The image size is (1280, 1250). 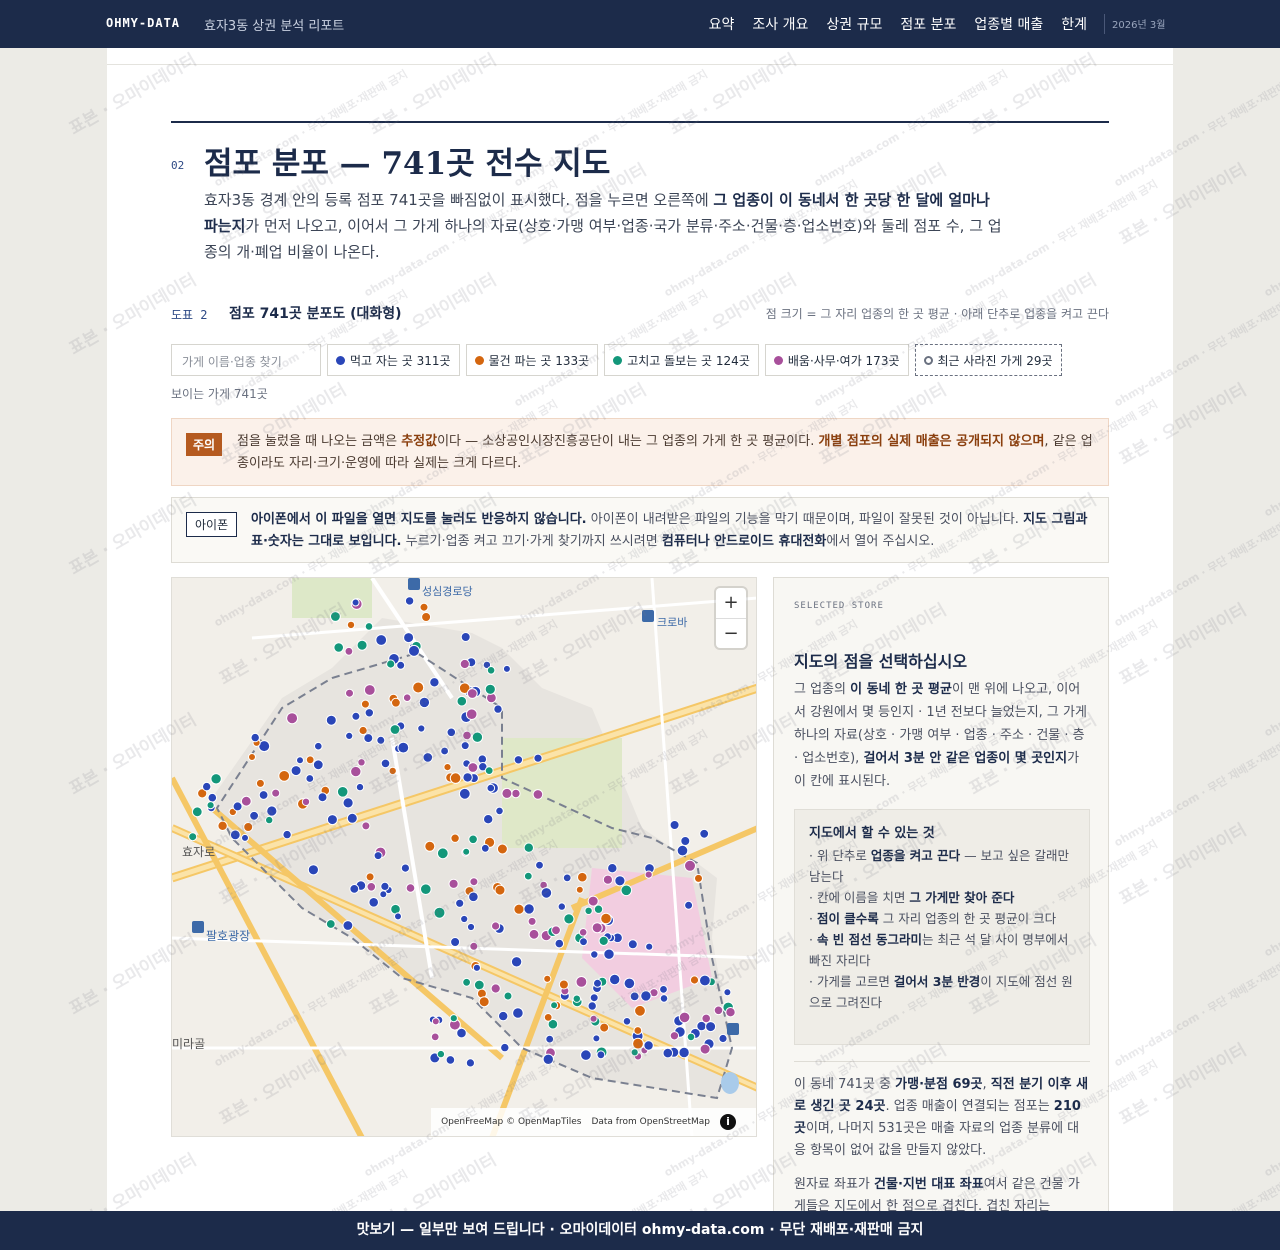 I want to click on store-search-input: 가게 이름·업종 찾기, so click(x=246, y=360).